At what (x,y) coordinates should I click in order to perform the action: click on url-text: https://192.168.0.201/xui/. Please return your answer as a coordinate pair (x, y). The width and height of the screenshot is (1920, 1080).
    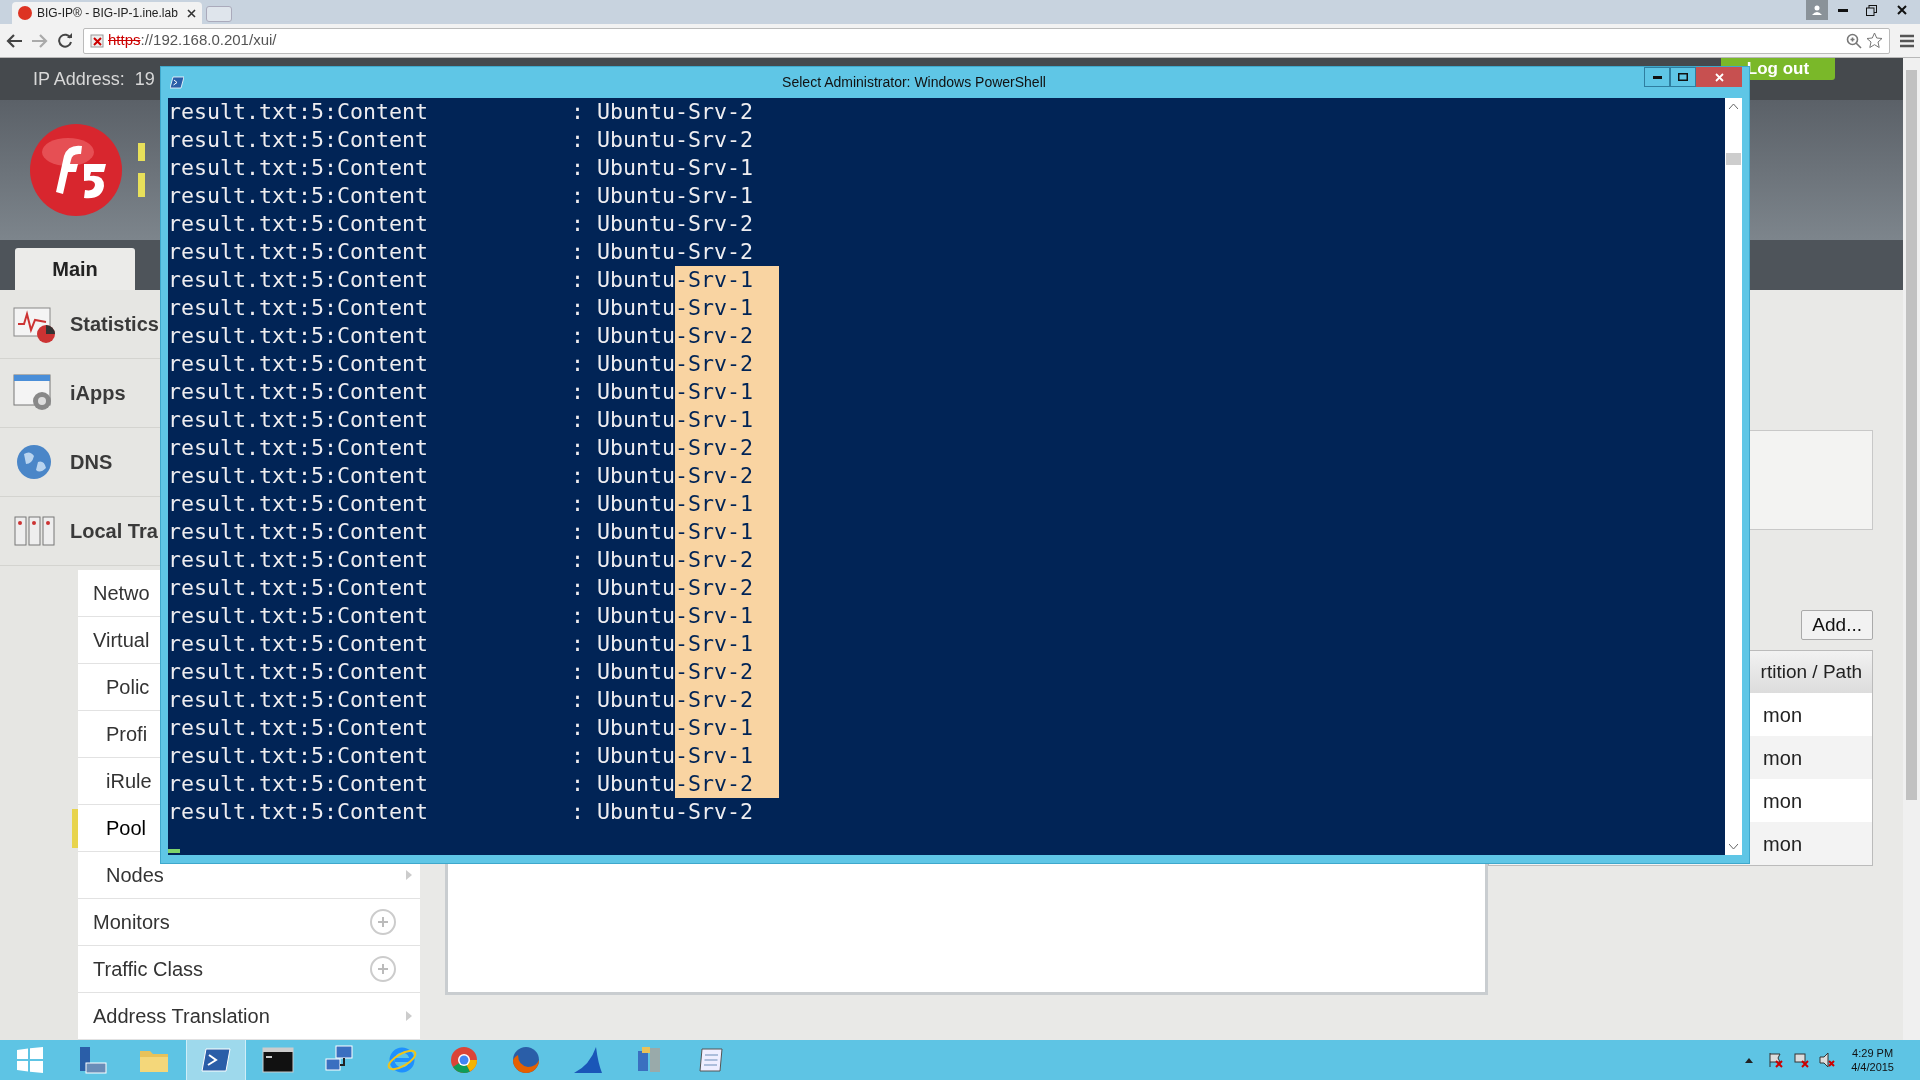
    Looking at the image, I should click on (192, 40).